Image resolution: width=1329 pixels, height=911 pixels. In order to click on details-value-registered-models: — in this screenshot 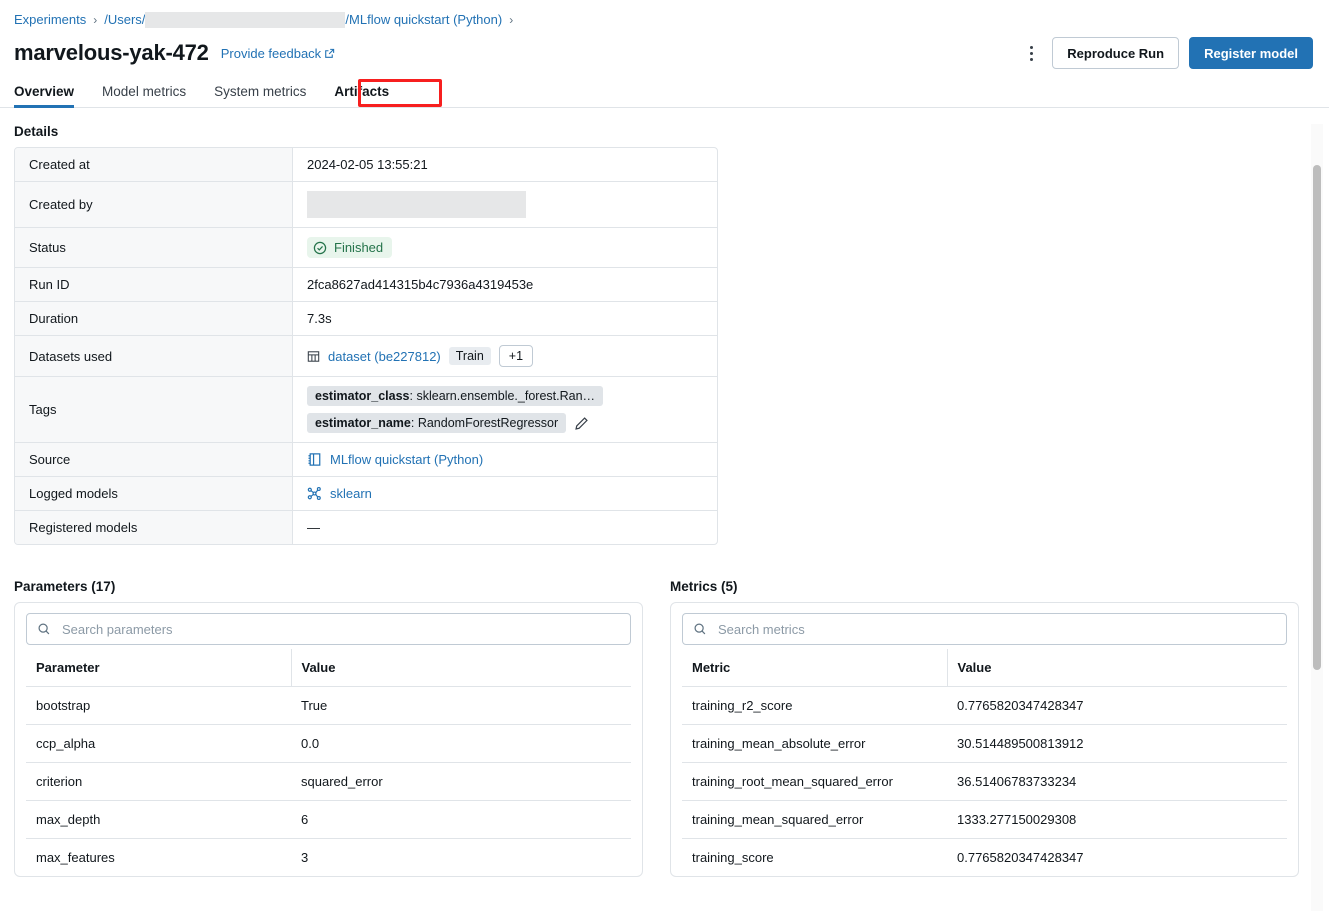, I will do `click(313, 527)`.